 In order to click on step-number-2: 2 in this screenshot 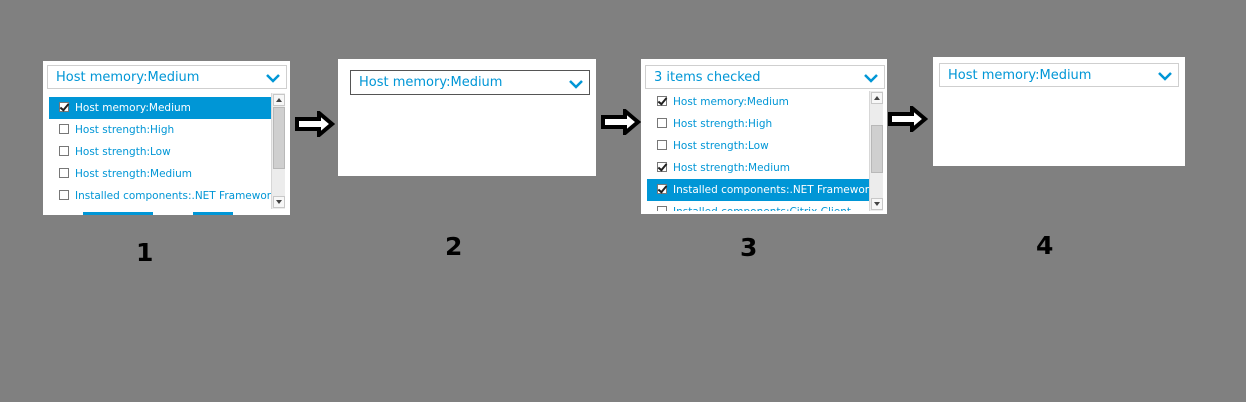, I will do `click(454, 246)`.